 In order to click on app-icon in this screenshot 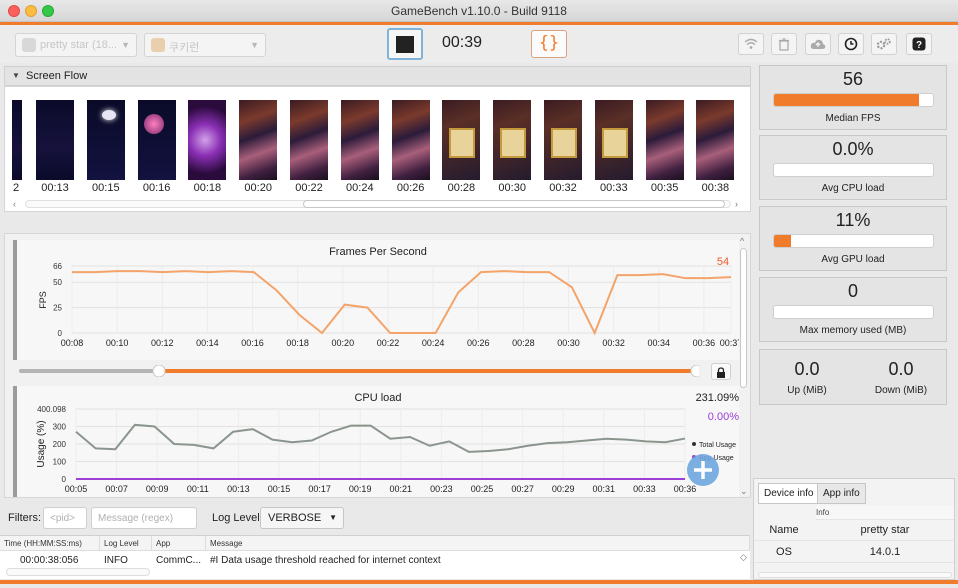, I will do `click(158, 45)`.